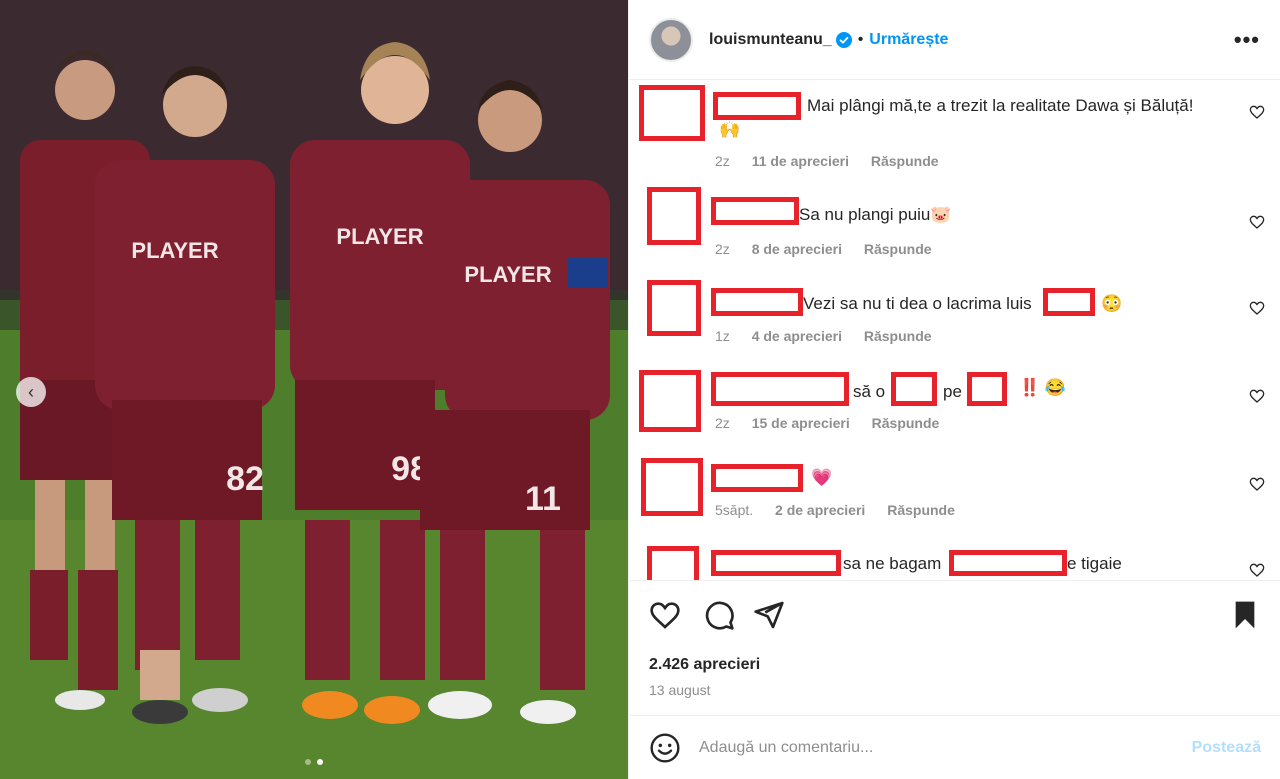  I want to click on comment-text: sa ne bagam, so click(892, 563).